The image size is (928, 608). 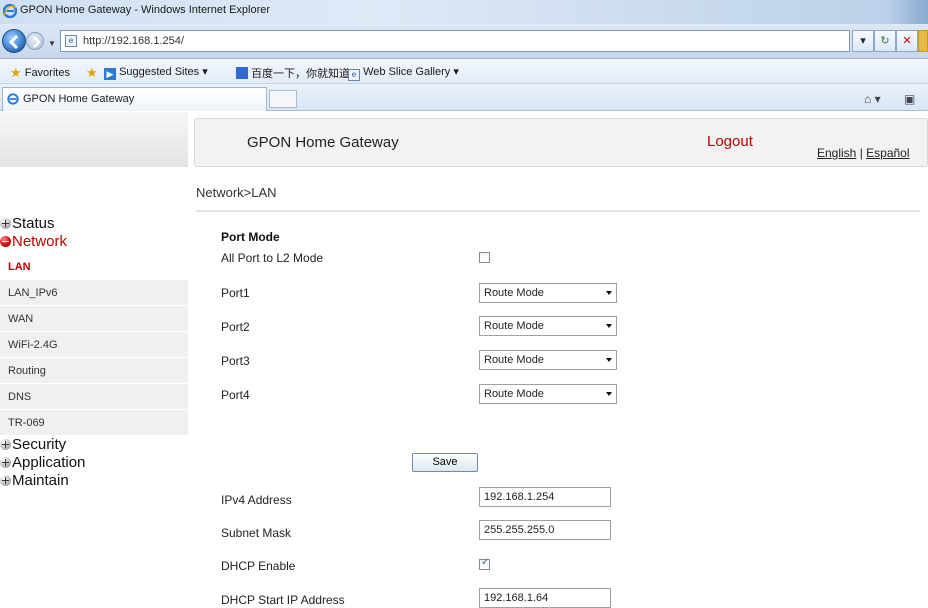 I want to click on window-edge, so click(x=908, y=12).